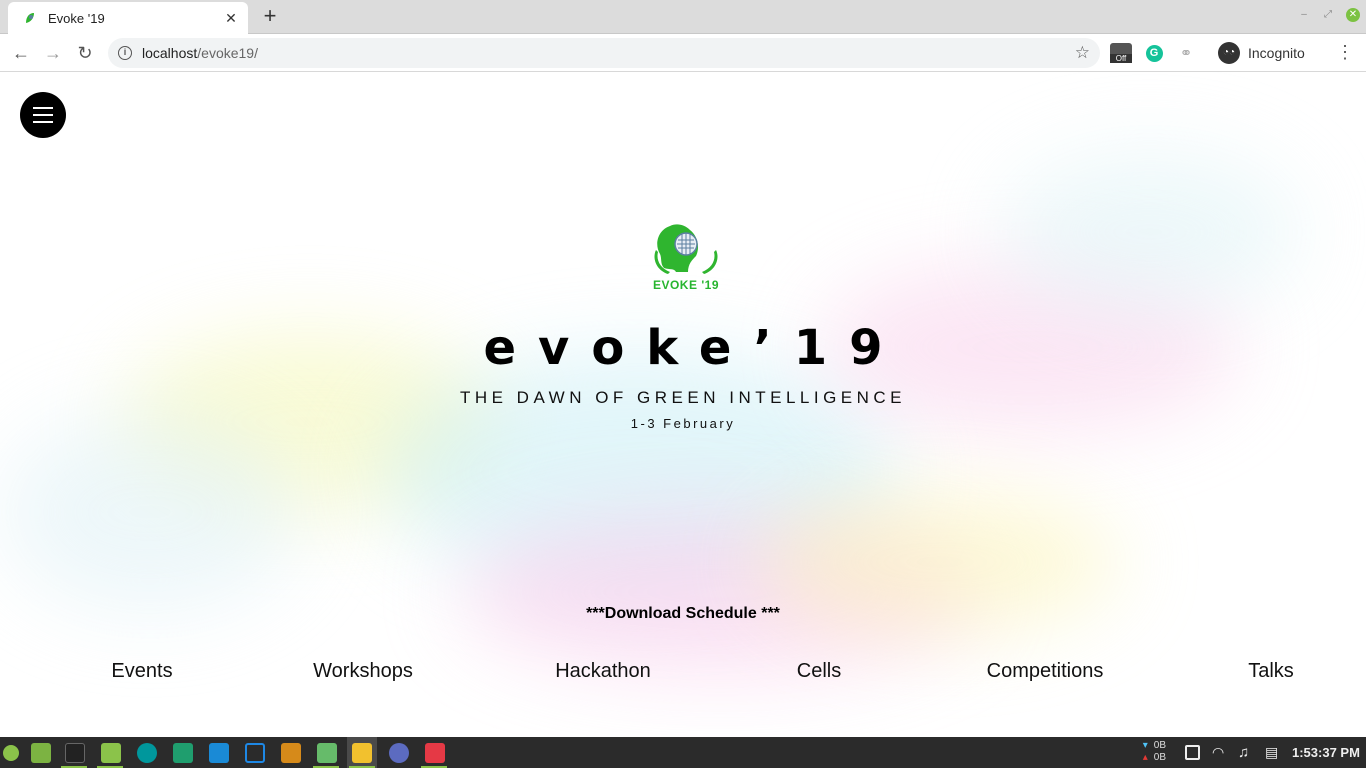 The width and height of the screenshot is (1366, 768). Describe the element at coordinates (53, 53) in the screenshot. I see `forward-icon: →` at that location.